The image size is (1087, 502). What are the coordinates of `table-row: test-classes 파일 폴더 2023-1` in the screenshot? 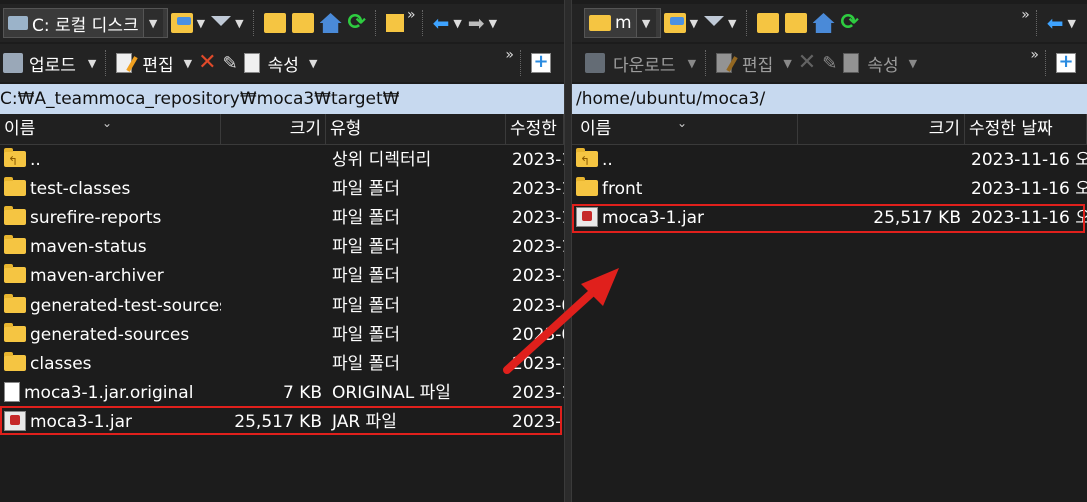 It's located at (282, 189).